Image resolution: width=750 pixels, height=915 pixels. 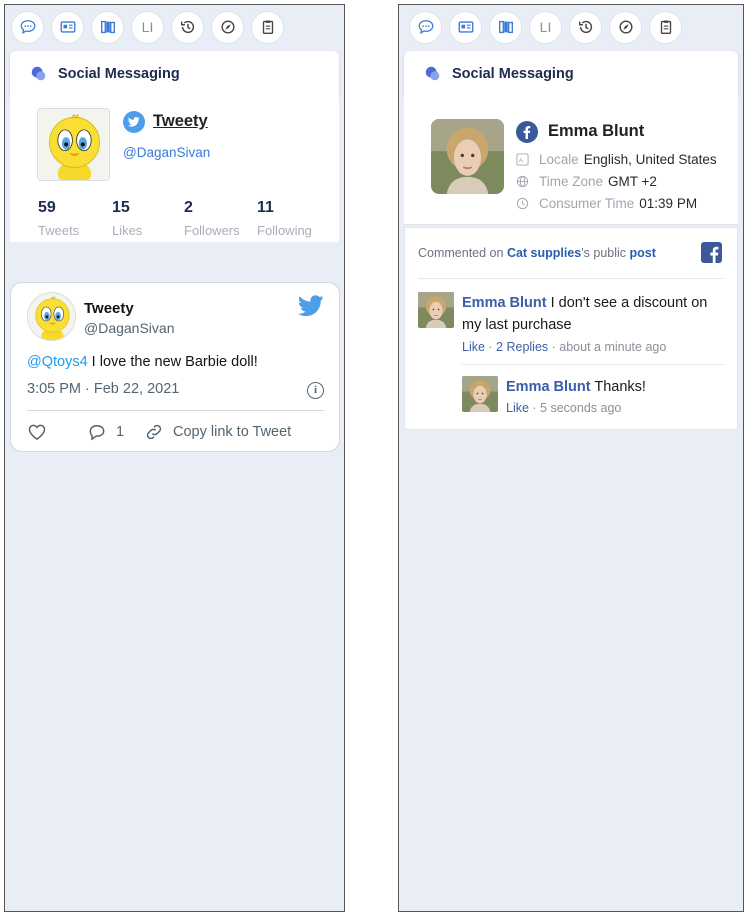 What do you see at coordinates (596, 131) in the screenshot?
I see `profile-name: Emma Blunt` at bounding box center [596, 131].